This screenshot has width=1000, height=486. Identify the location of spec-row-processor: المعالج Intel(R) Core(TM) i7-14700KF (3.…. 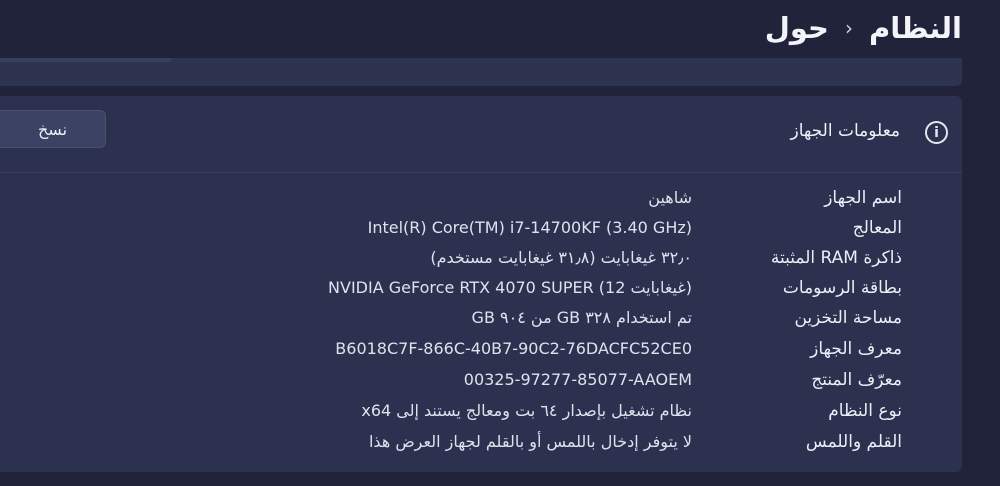
(481, 233).